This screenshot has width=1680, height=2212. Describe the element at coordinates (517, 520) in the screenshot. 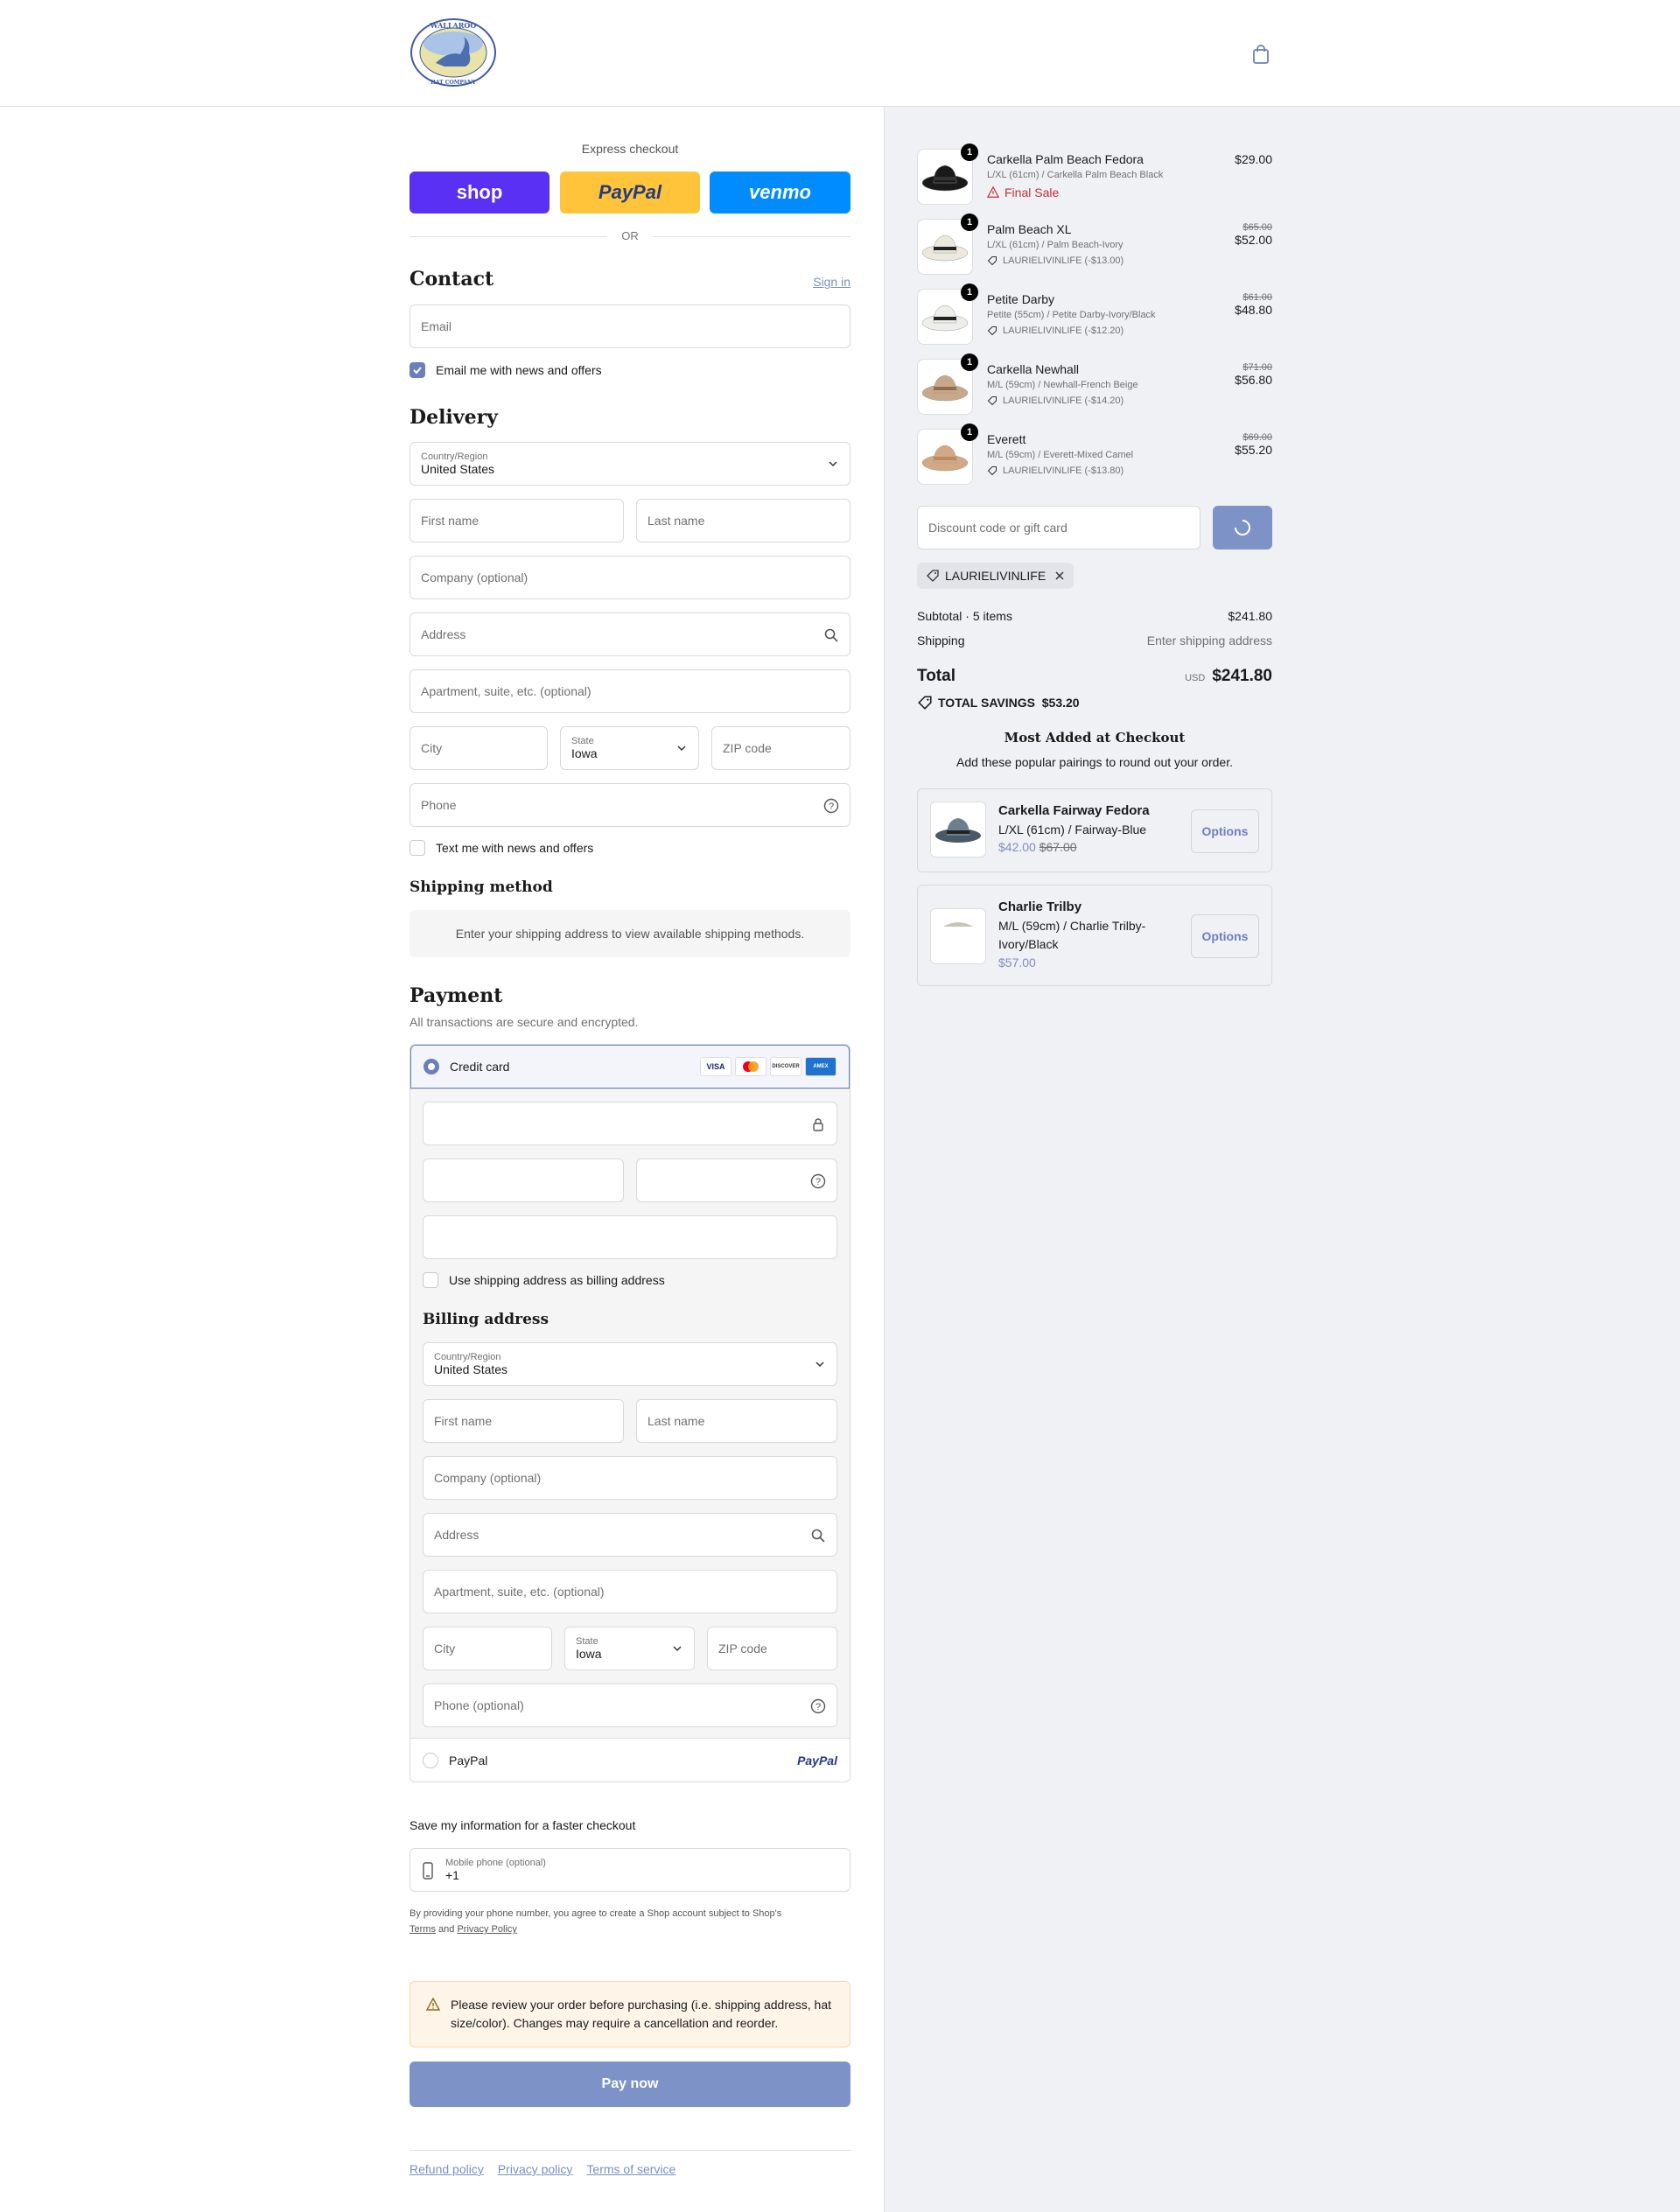

I see `first-name-field: First name` at that location.